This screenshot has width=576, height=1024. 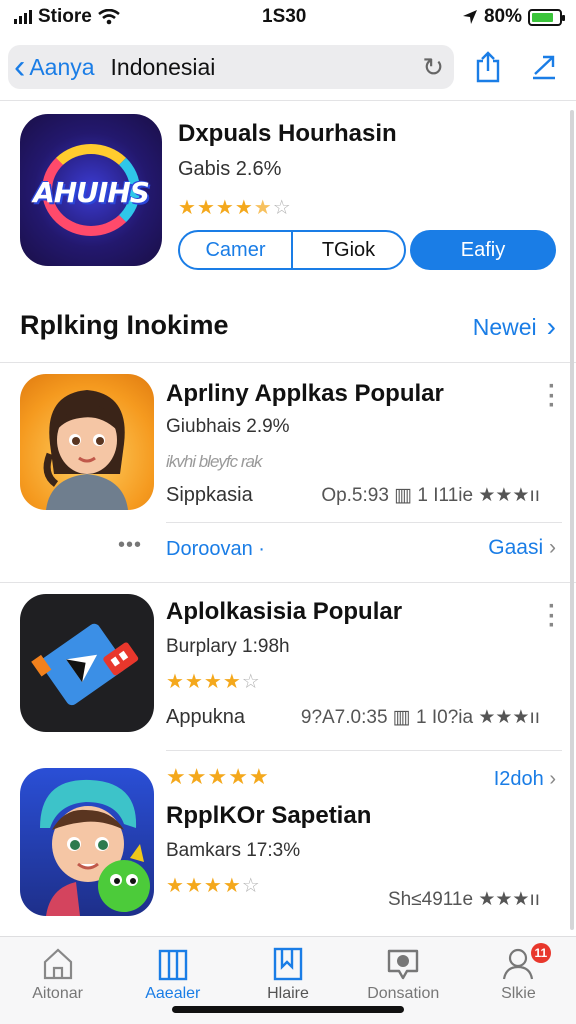 I want to click on external-link-icon, so click(x=544, y=67).